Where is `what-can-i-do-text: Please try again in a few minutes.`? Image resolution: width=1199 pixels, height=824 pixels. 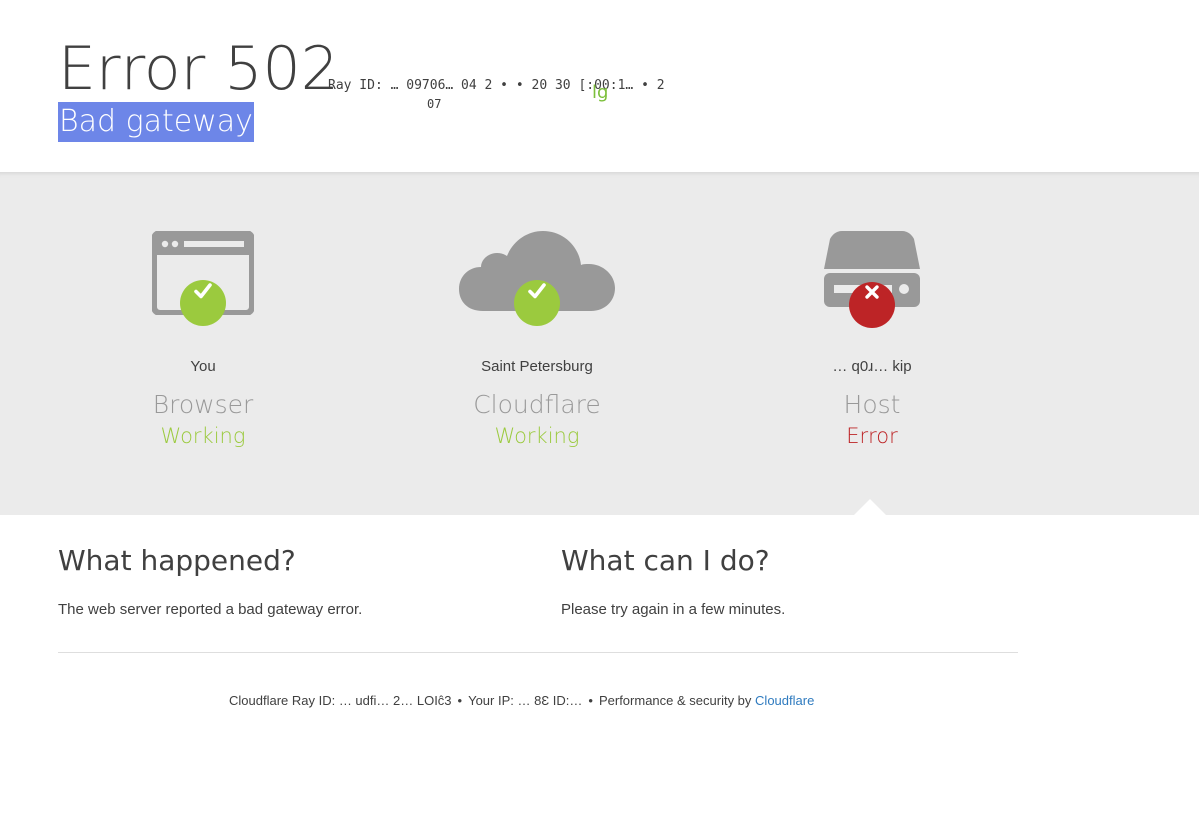 what-can-i-do-text: Please try again in a few minutes. is located at coordinates (673, 609).